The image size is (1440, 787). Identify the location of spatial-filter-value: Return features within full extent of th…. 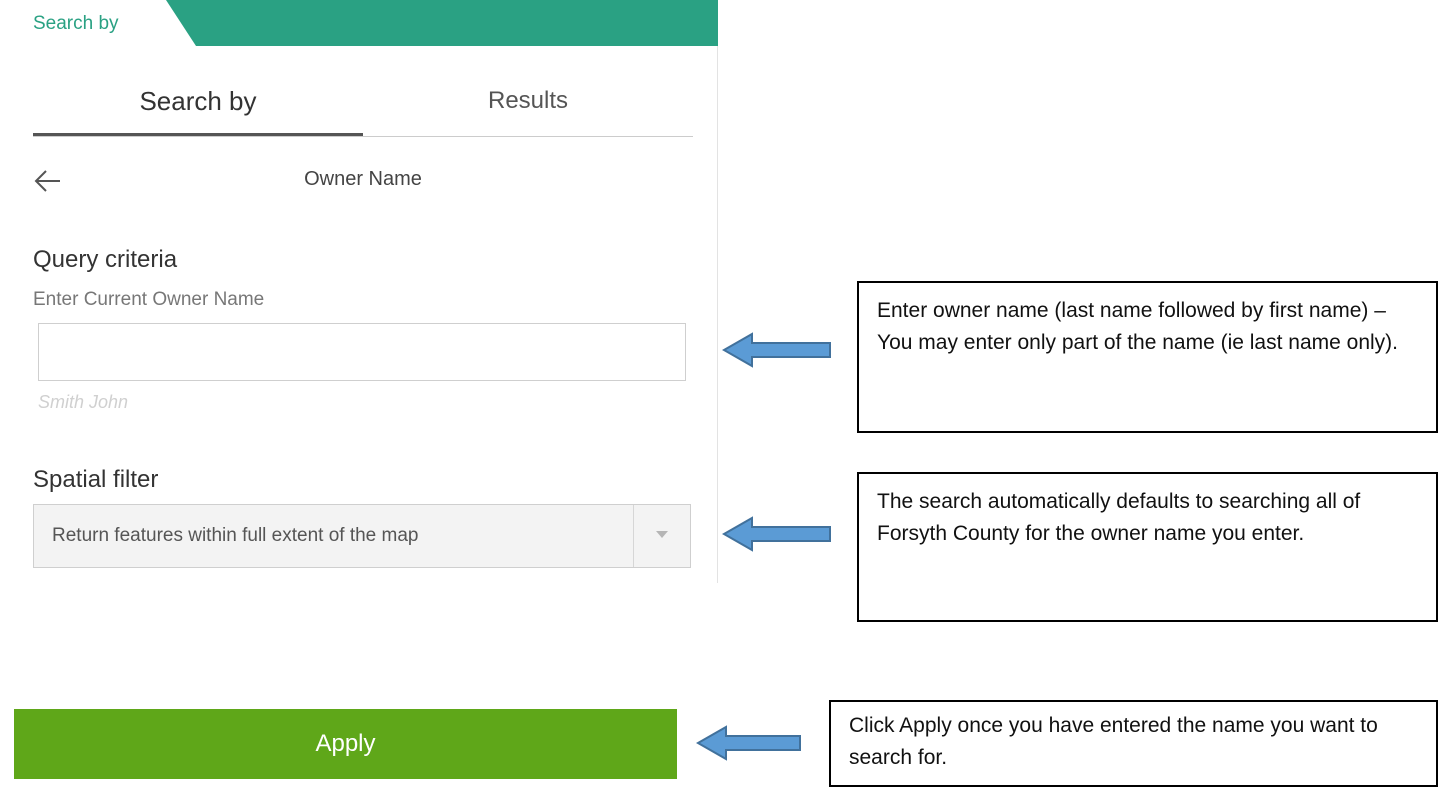
(235, 535).